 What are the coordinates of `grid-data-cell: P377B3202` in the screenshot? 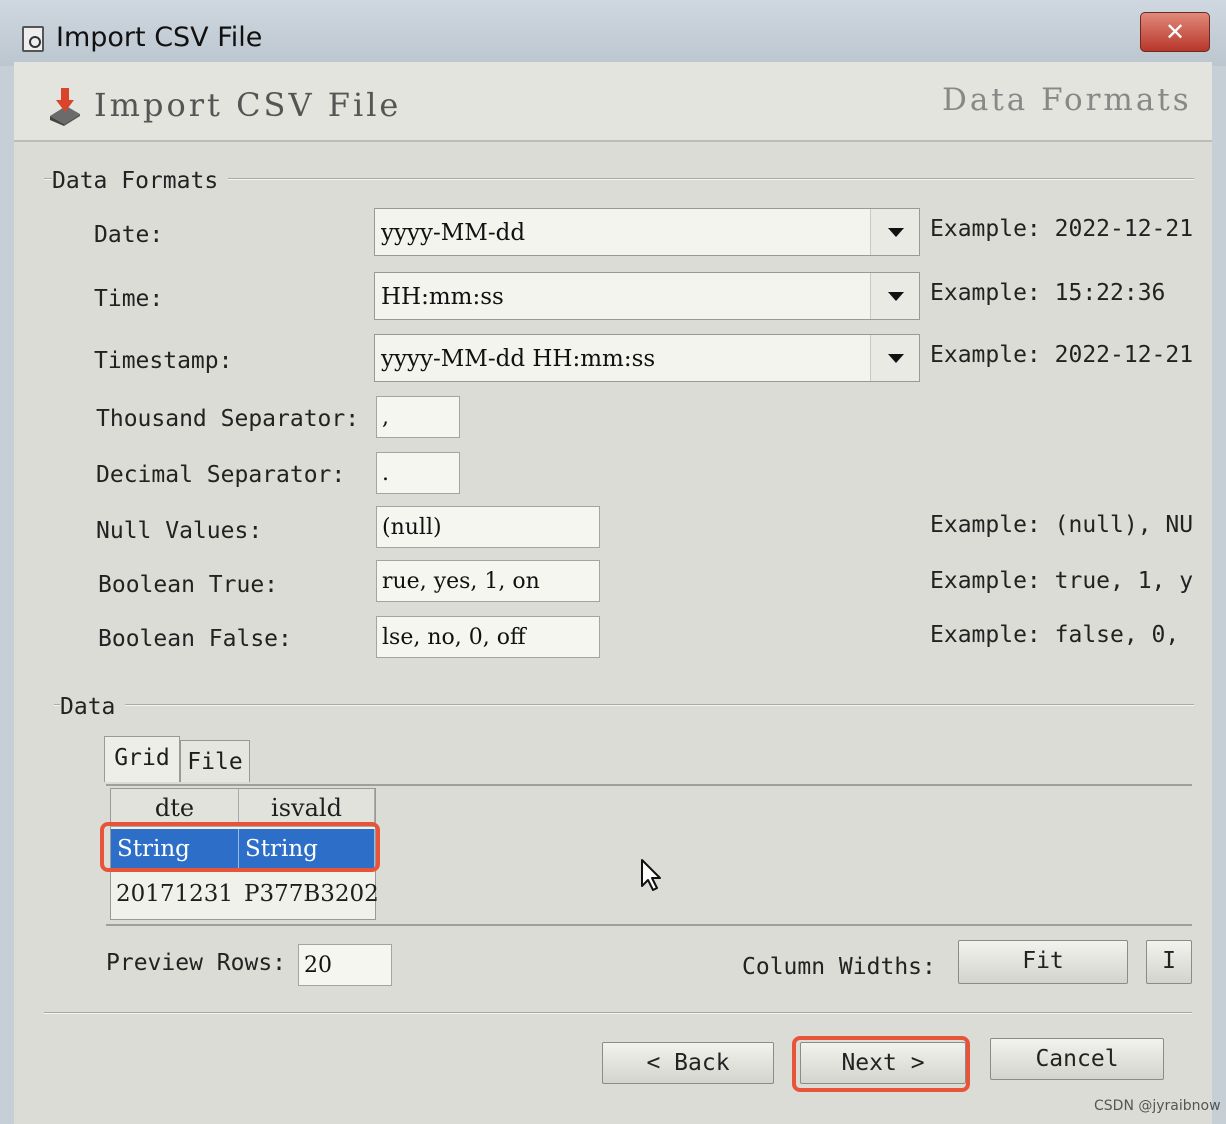 It's located at (309, 894).